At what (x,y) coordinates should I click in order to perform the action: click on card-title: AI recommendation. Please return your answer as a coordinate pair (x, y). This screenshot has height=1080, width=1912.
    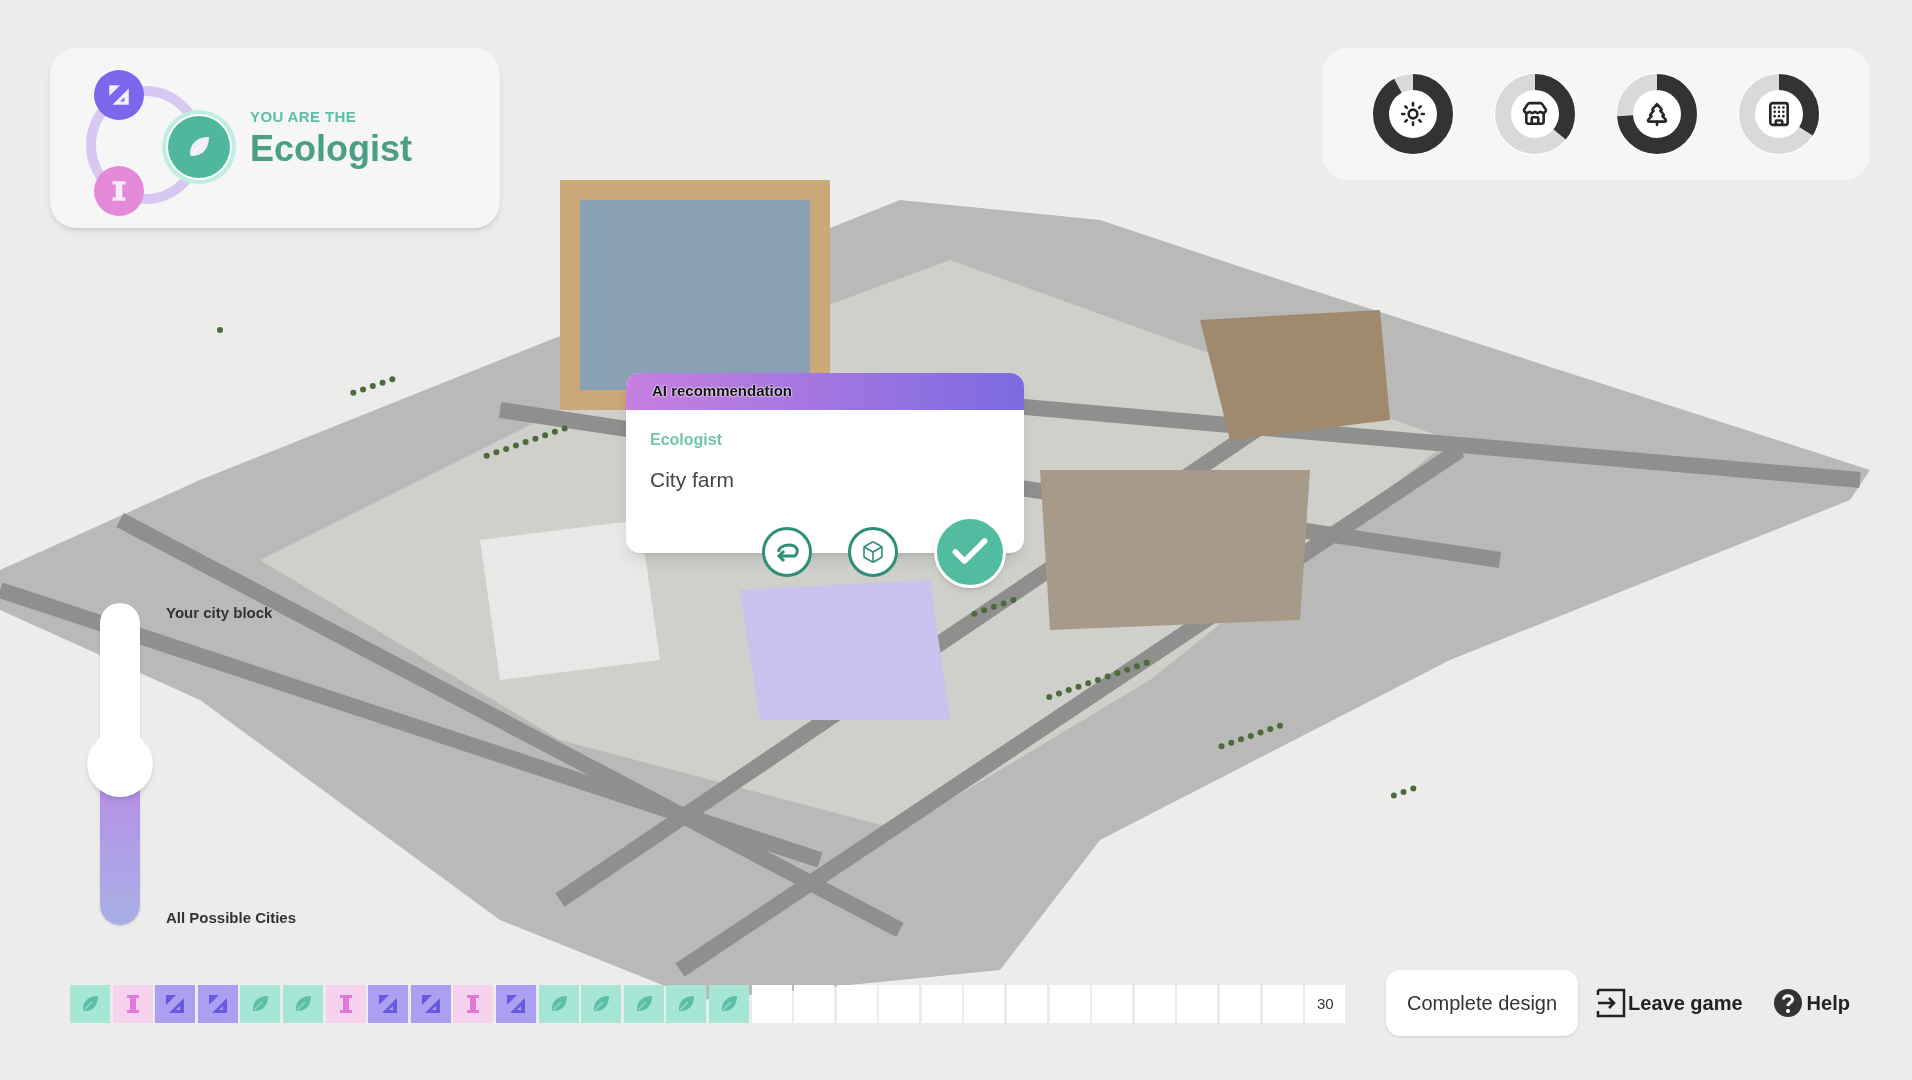
    Looking at the image, I should click on (722, 391).